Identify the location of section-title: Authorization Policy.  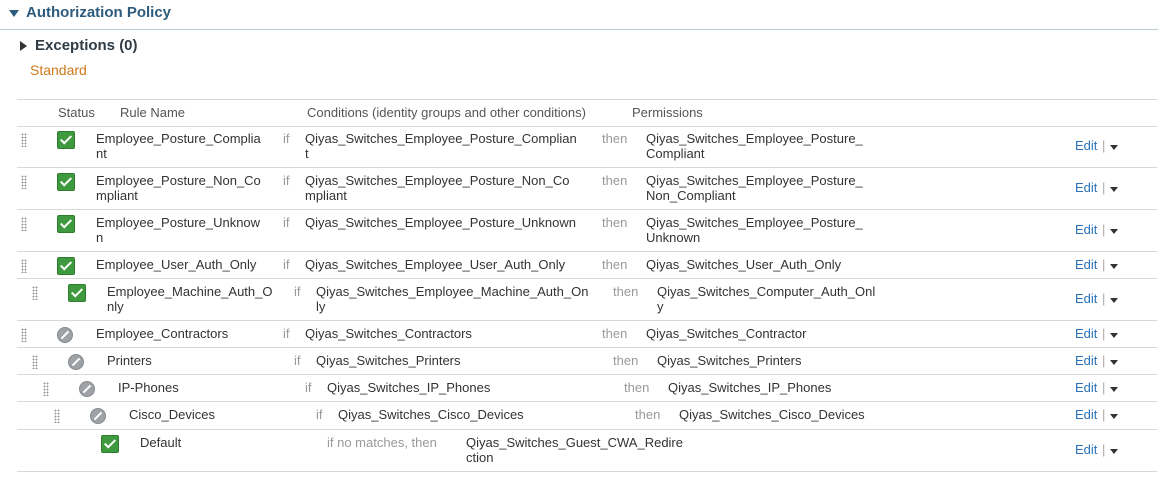
(99, 12).